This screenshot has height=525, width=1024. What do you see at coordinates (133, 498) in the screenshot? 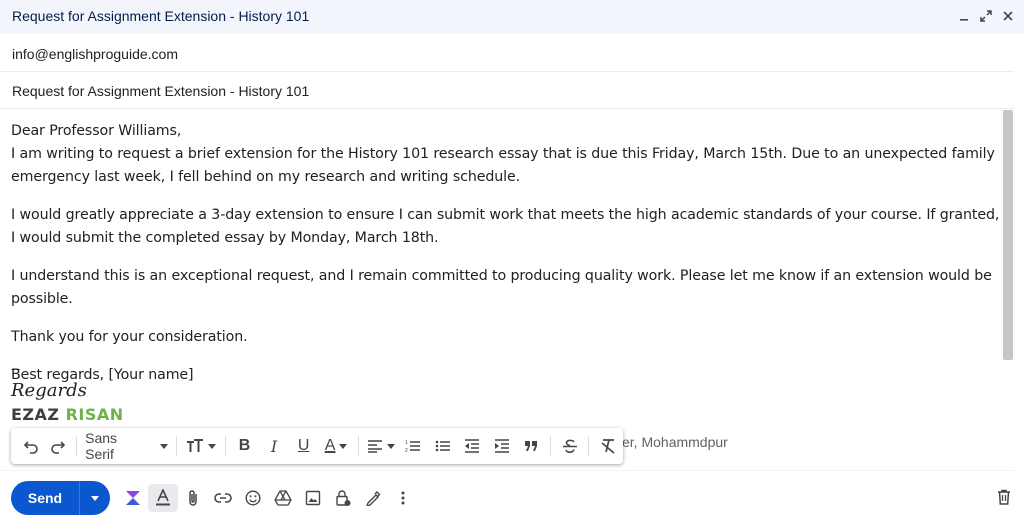
I see `gemini-icon` at bounding box center [133, 498].